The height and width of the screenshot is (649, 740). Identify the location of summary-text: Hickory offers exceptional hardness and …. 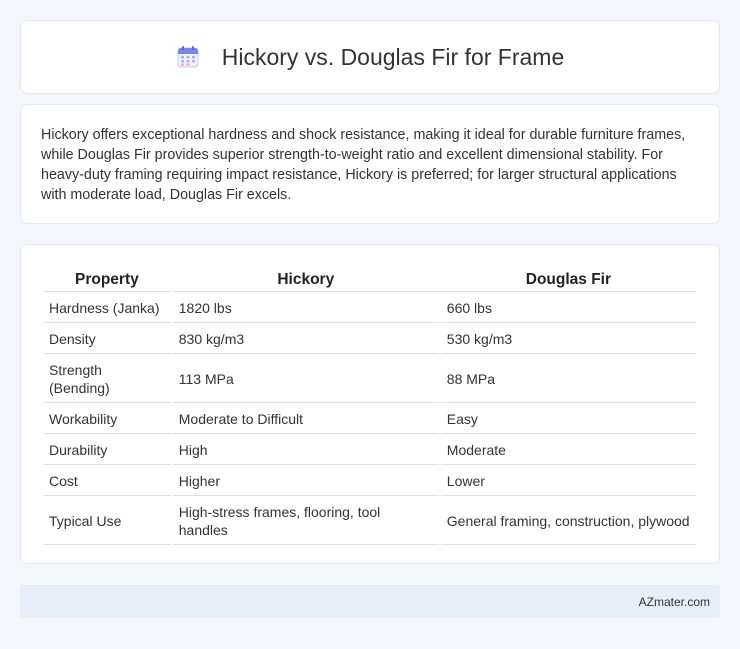
(363, 165).